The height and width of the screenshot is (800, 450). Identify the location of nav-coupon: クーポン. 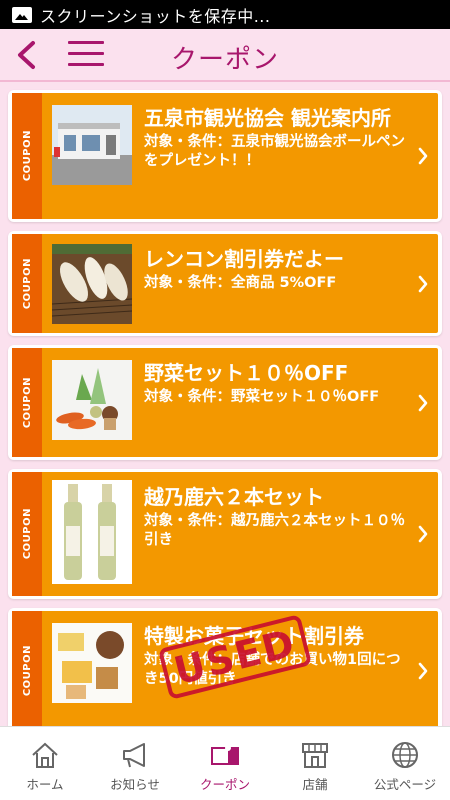
(225, 763).